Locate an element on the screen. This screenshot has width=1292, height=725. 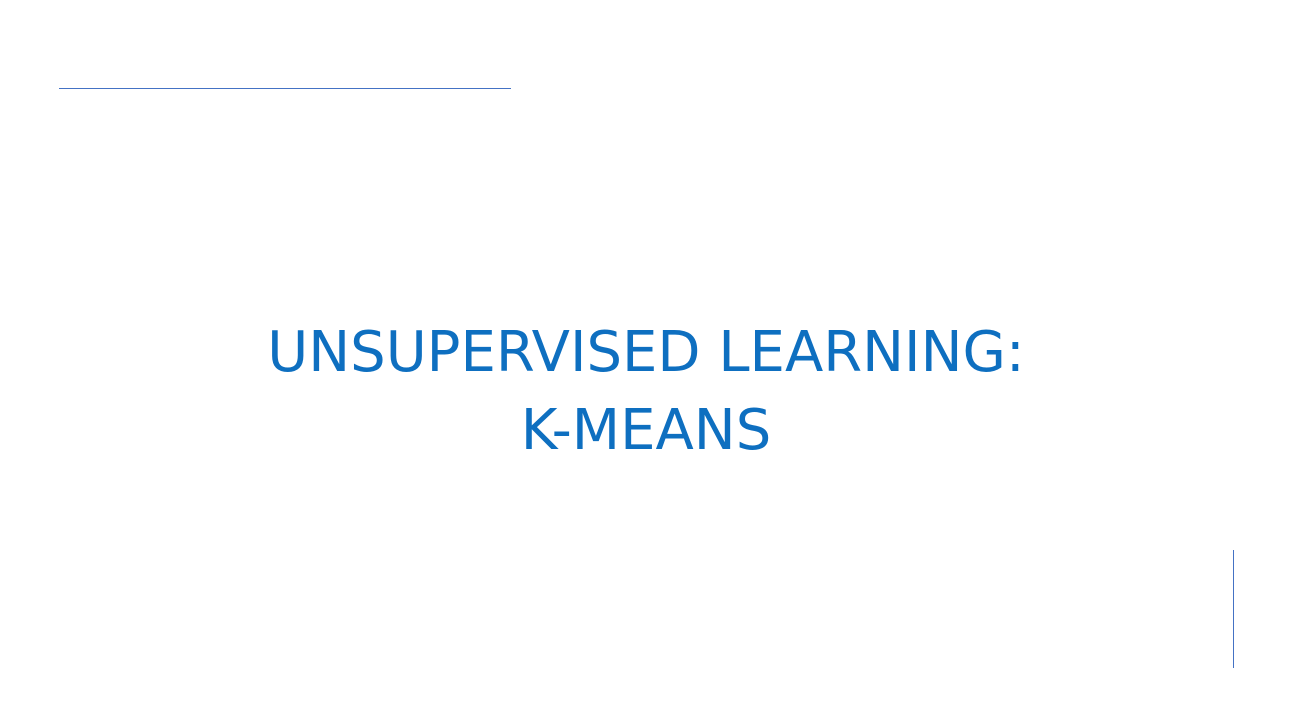
top-accent-rule is located at coordinates (285, 88).